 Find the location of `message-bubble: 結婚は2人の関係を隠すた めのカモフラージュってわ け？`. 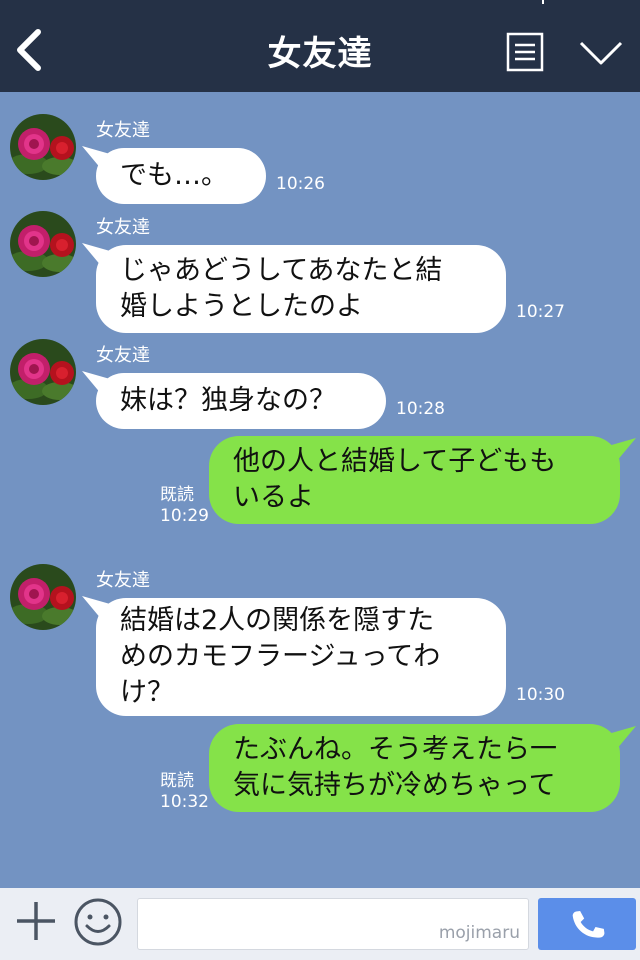

message-bubble: 結婚は2人の関係を隠すた めのカモフラージュってわ け？ is located at coordinates (301, 657).